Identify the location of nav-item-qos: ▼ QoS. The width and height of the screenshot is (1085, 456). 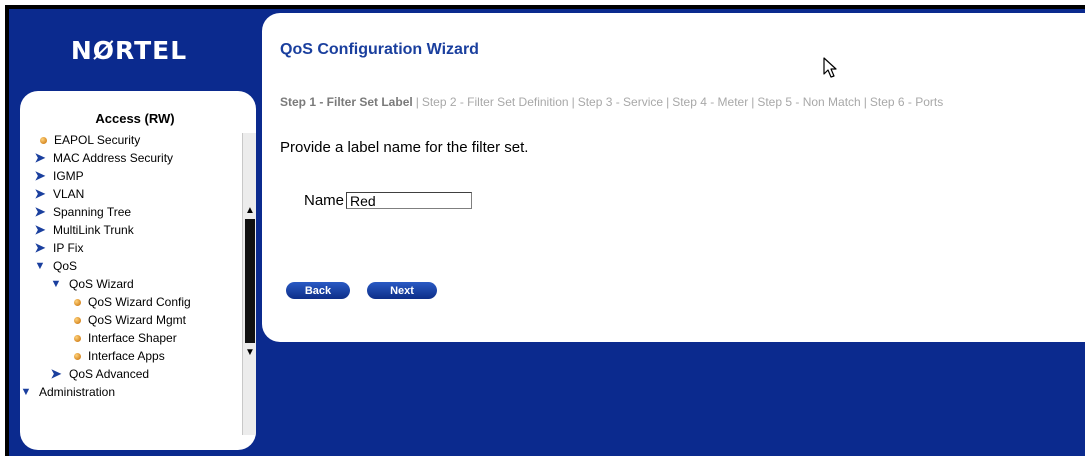
(55, 266).